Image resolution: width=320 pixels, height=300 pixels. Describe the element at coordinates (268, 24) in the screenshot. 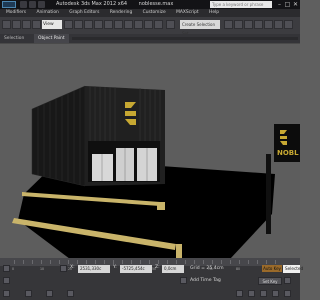

I see `render-setup-icon` at that location.